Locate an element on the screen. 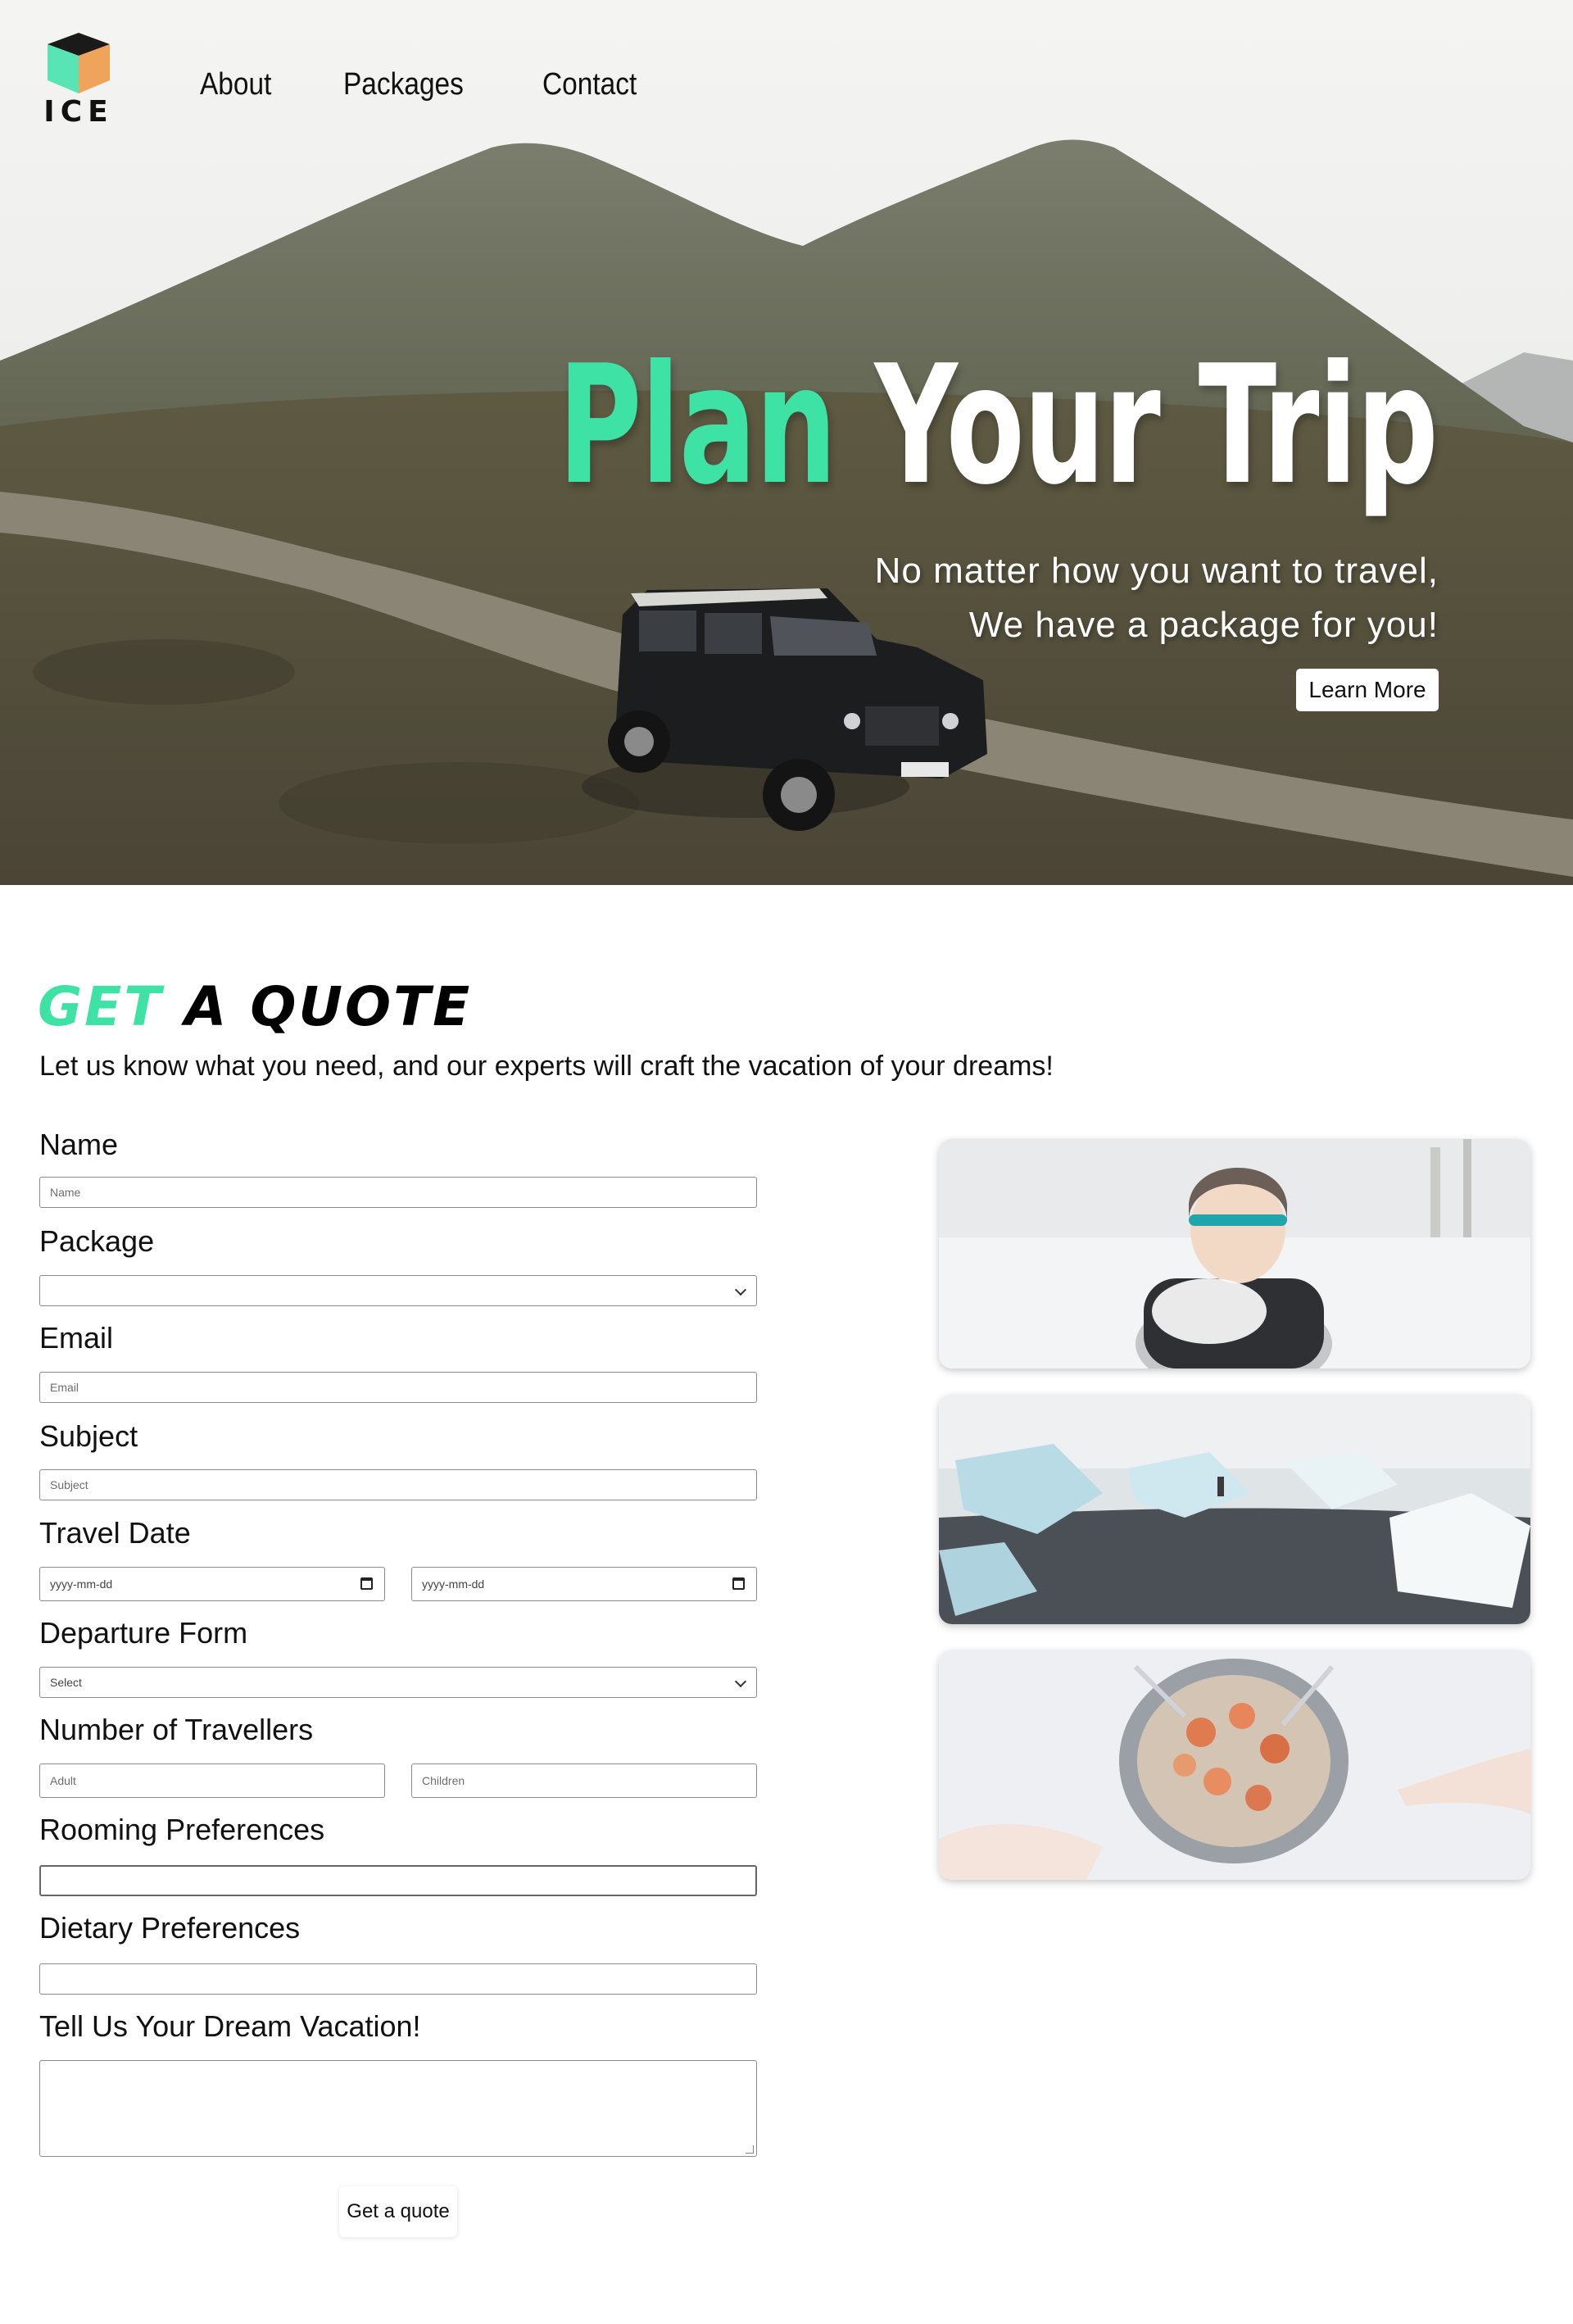  travel-date-to-placeholder: yyyy-mm-dd is located at coordinates (453, 1584).